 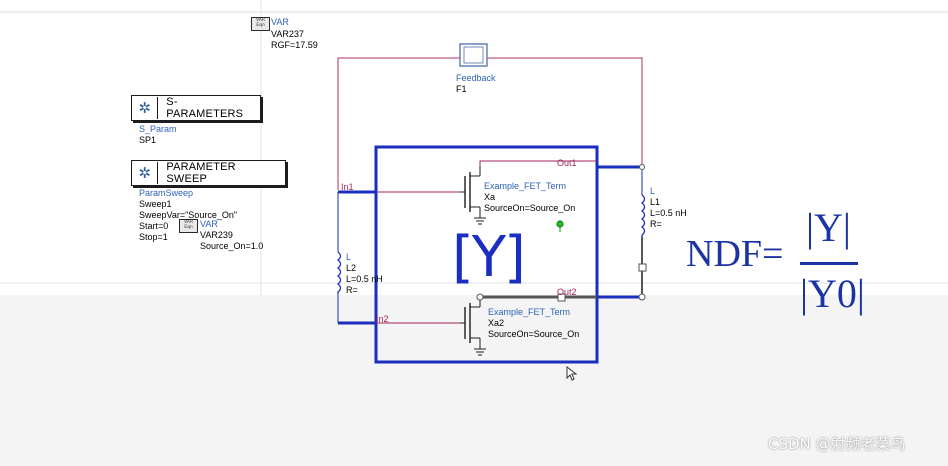 I want to click on port-in1: In1, so click(x=347, y=187).